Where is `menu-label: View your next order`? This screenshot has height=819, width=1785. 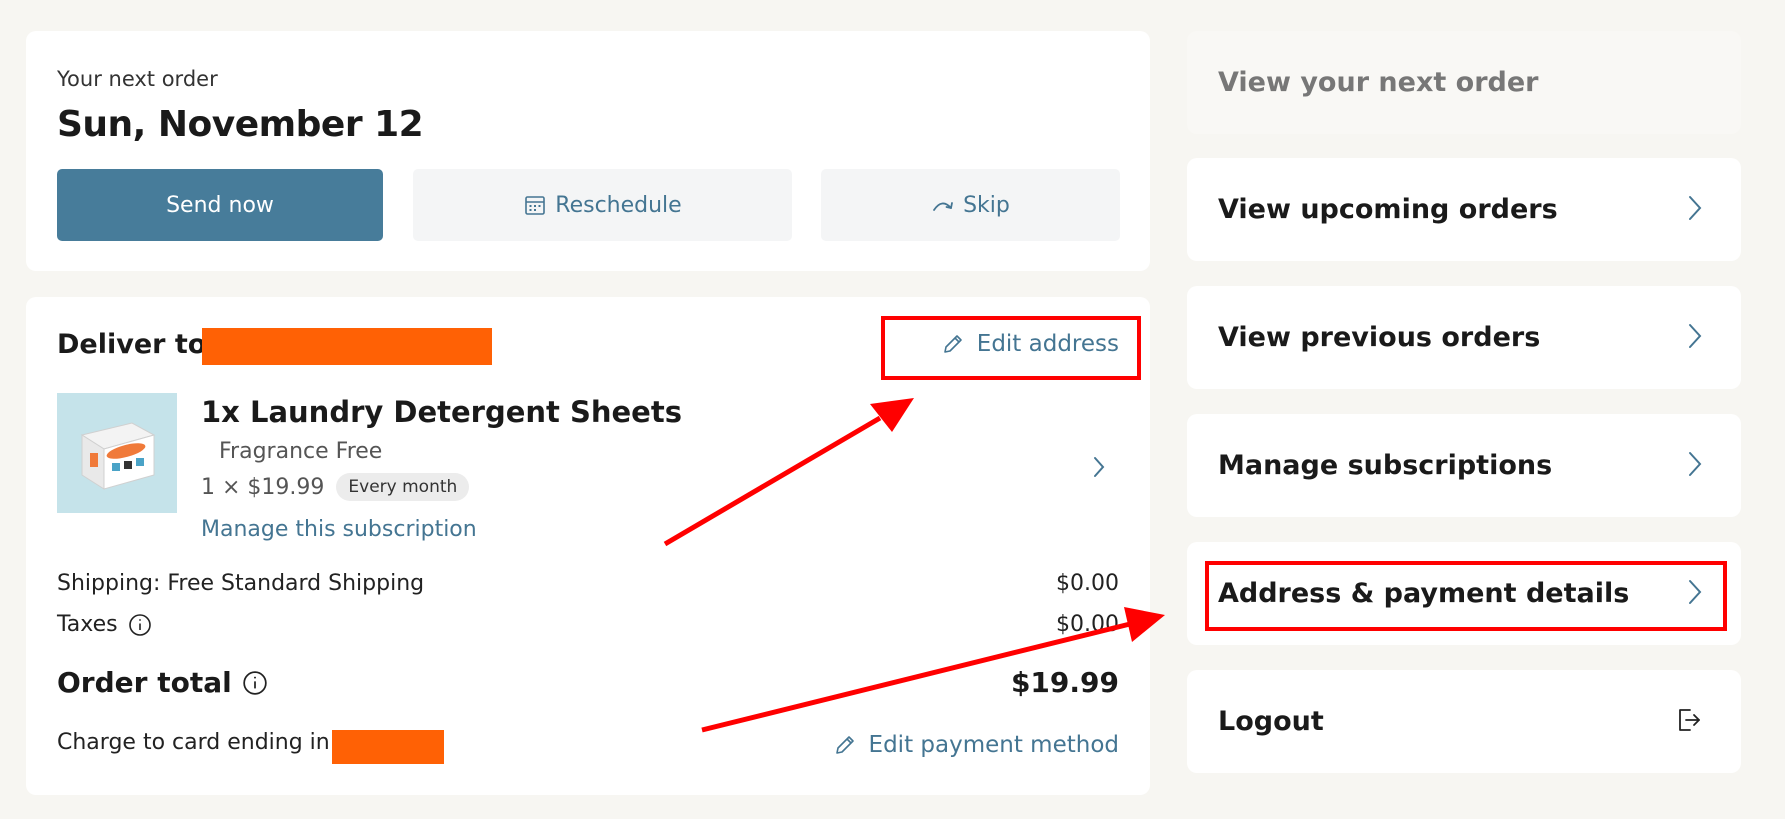 menu-label: View your next order is located at coordinates (1378, 82).